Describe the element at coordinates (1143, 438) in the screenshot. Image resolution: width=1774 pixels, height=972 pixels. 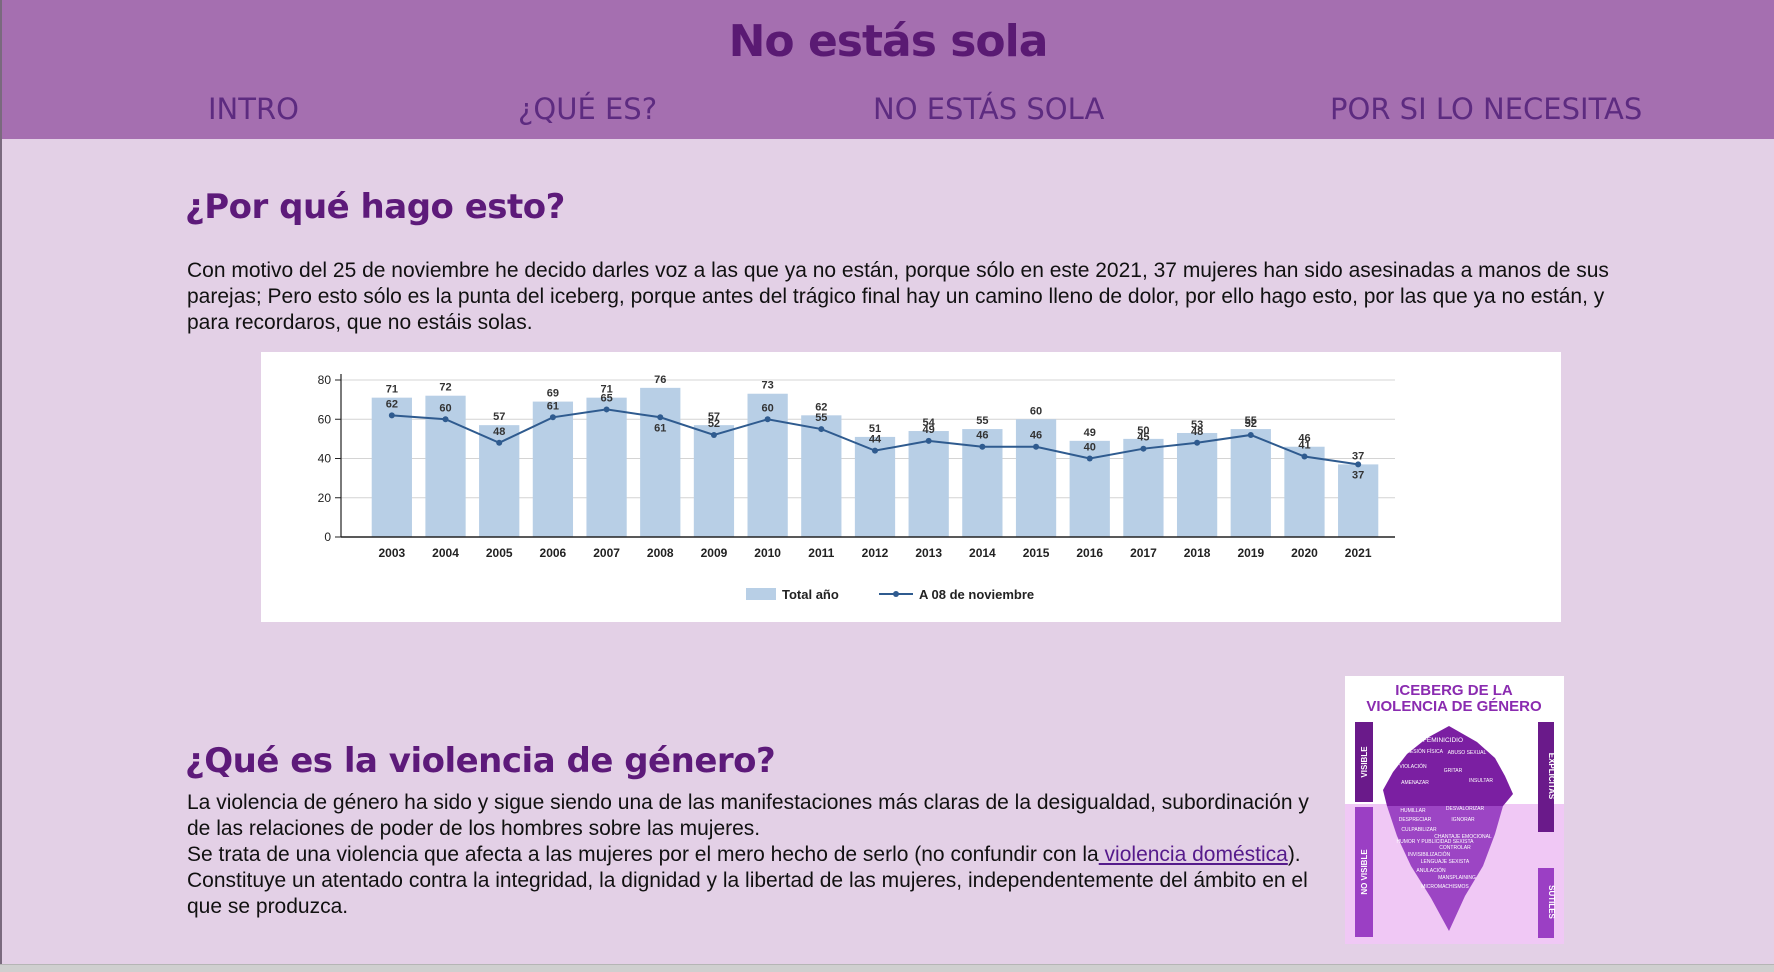
I see `line-value-label: 45` at that location.